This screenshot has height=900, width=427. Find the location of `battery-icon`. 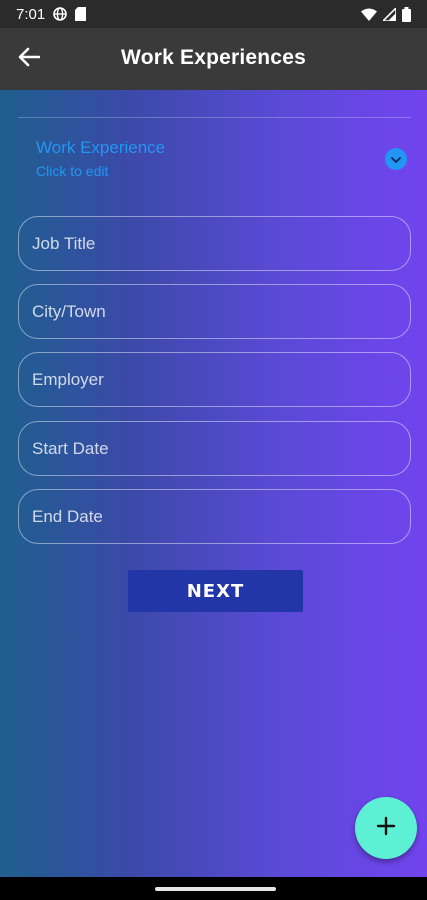

battery-icon is located at coordinates (406, 14).